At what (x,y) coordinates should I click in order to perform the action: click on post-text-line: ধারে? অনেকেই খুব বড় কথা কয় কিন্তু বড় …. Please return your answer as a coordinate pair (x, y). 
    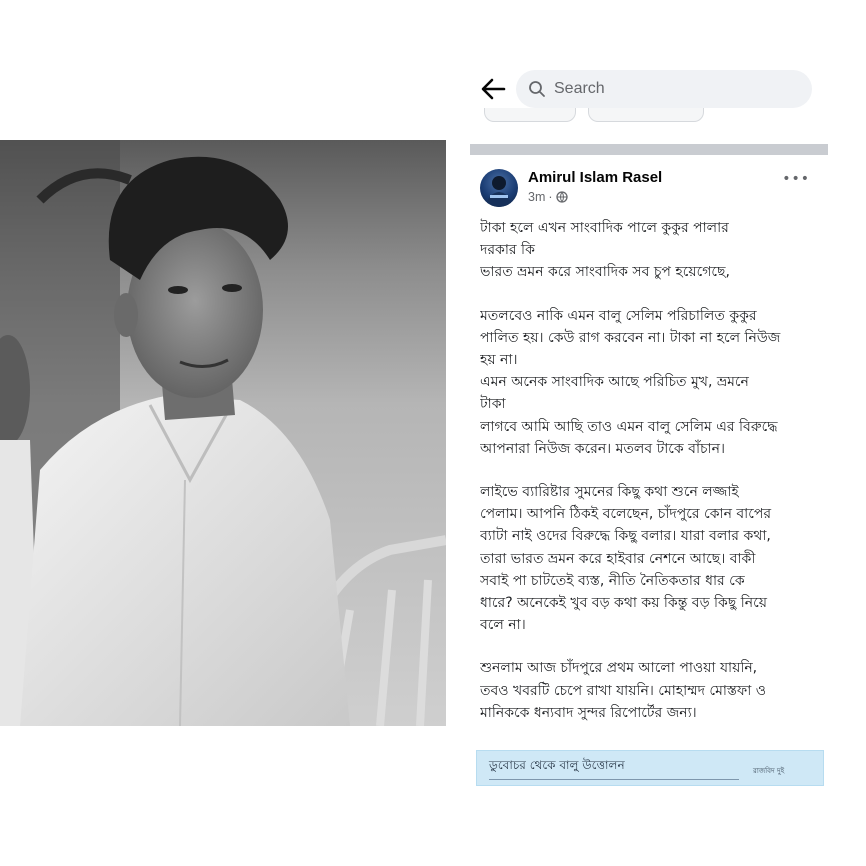
    Looking at the image, I should click on (624, 603).